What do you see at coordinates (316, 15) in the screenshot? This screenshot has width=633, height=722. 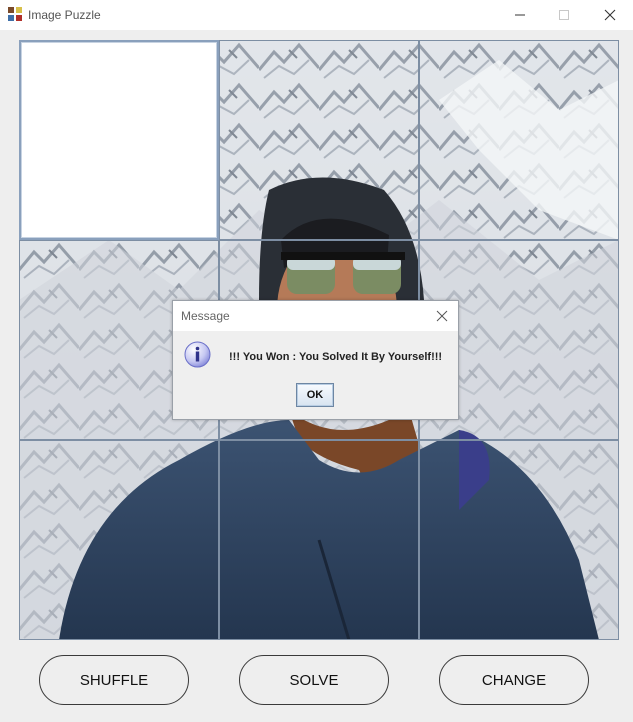 I see `title-bar: Image Puzzle` at bounding box center [316, 15].